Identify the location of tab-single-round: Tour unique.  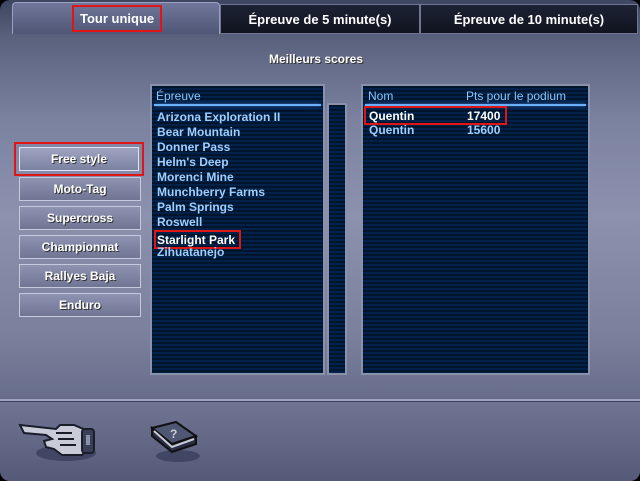
(116, 18).